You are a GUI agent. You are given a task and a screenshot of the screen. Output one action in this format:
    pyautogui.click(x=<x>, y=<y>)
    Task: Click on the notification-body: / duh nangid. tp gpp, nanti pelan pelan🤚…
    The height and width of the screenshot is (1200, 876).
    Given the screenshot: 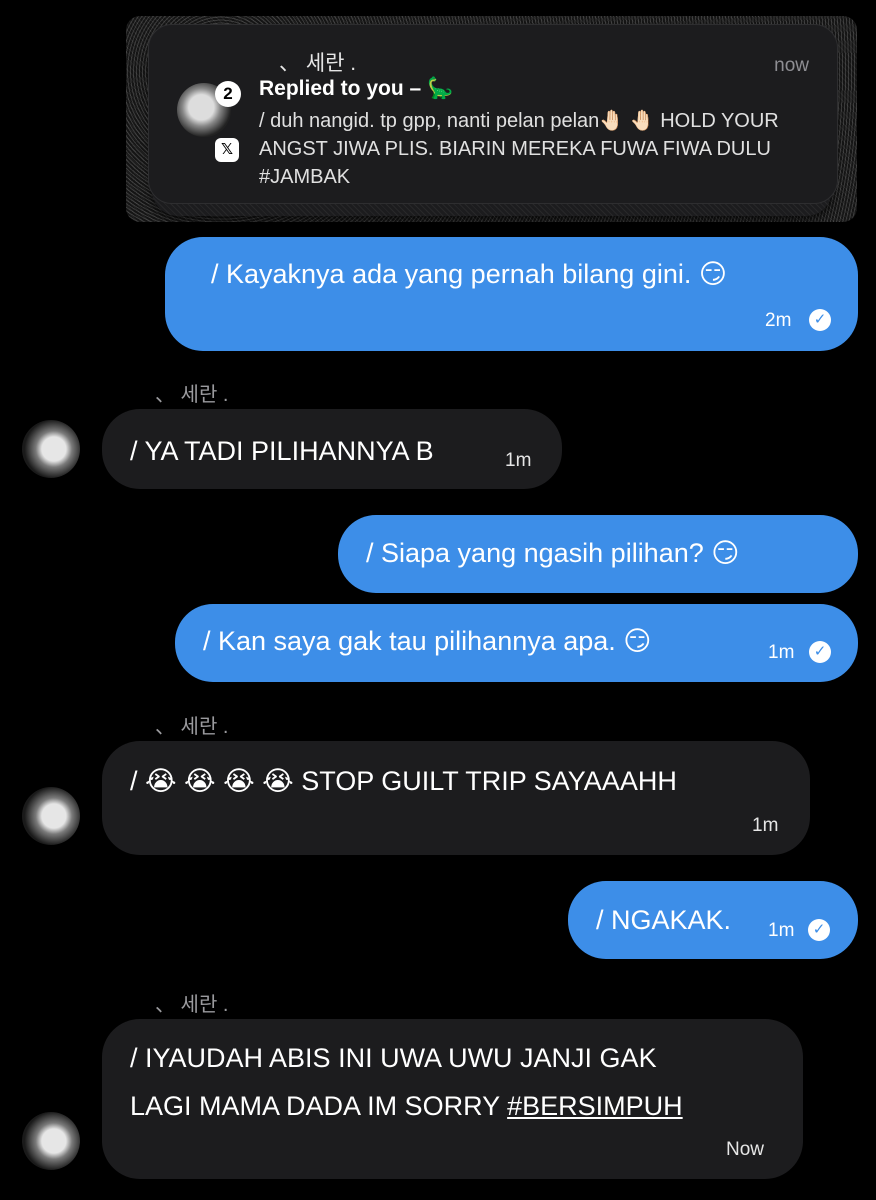 What is the action you would take?
    pyautogui.click(x=519, y=149)
    